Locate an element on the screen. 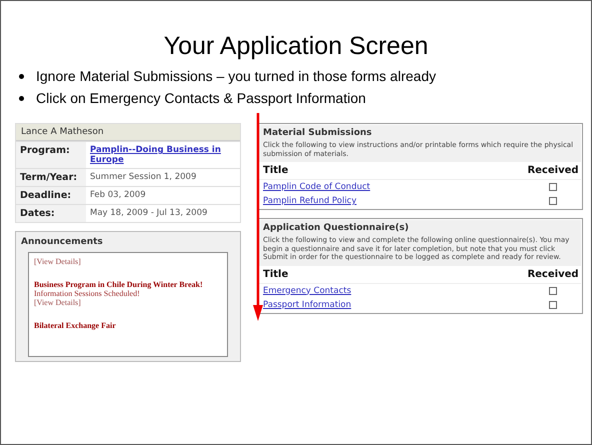 This screenshot has width=592, height=445. form-link: Emergency Contacts is located at coordinates (392, 291).